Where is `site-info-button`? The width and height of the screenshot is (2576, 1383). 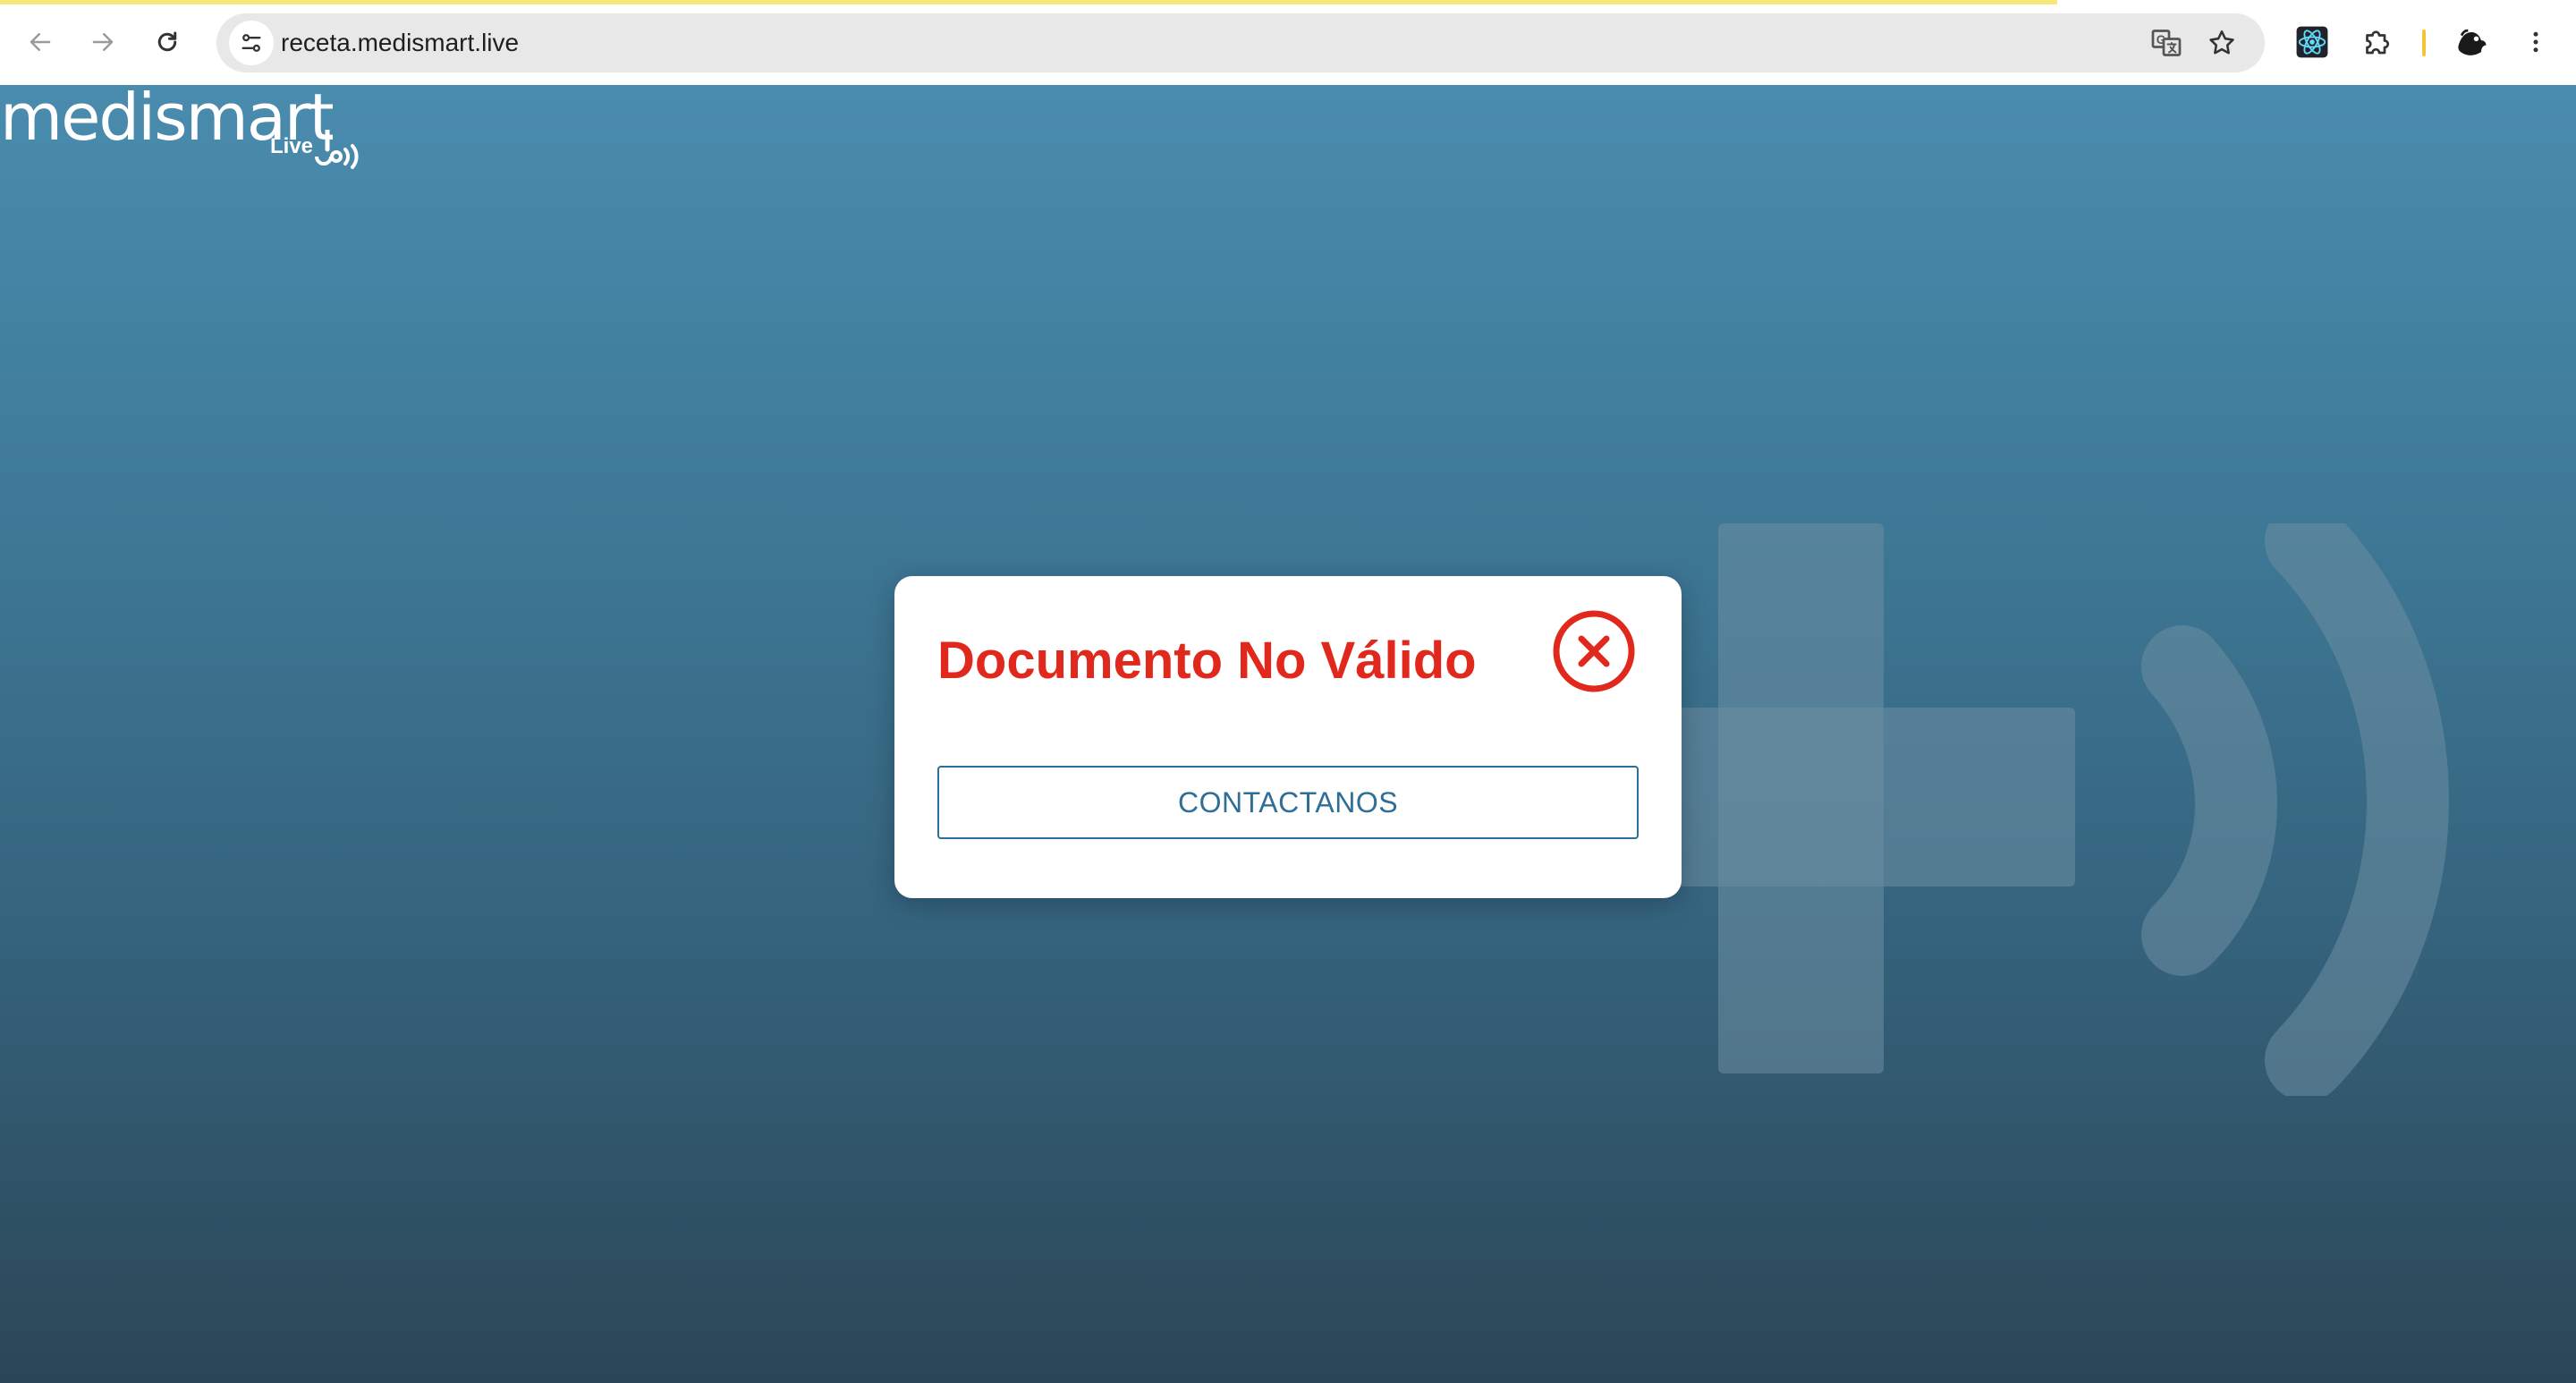 site-info-button is located at coordinates (251, 43).